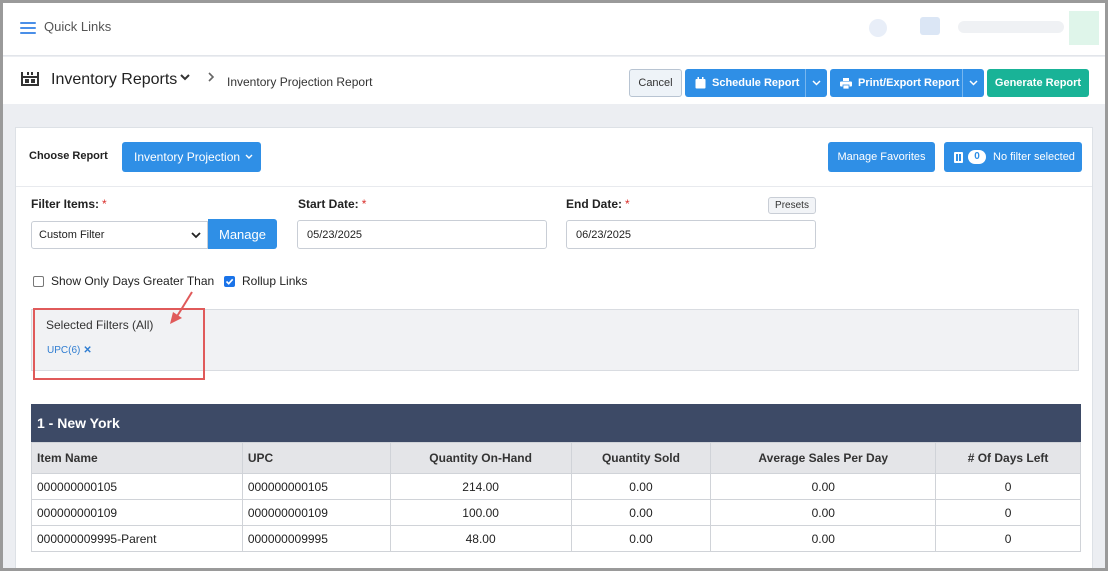 This screenshot has height=571, width=1108. What do you see at coordinates (133, 281) in the screenshot?
I see `show-only-days-label: Show Only Days Greater Than` at bounding box center [133, 281].